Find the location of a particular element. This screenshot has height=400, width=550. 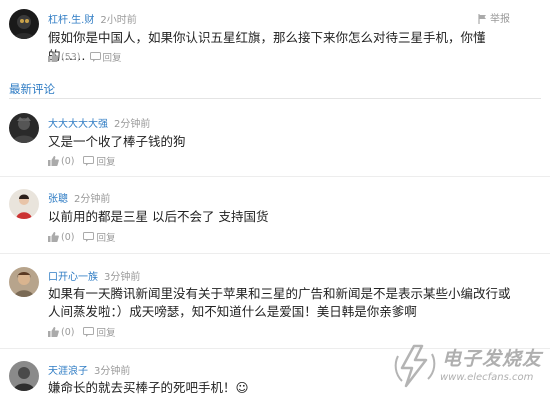

comment-meta: 口开心一族 3分钟前 is located at coordinates (94, 275).